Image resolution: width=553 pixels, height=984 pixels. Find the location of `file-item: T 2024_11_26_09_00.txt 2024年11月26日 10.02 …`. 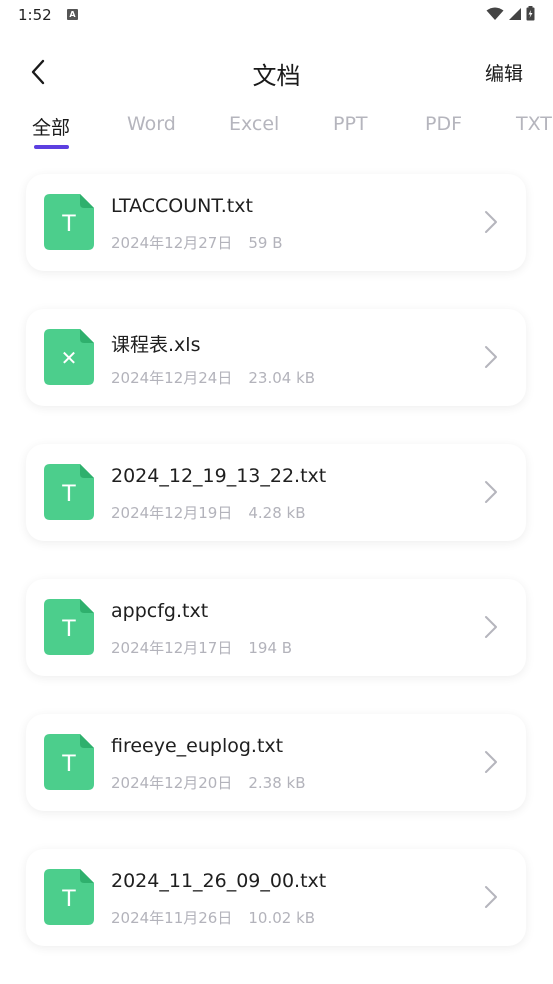

file-item: T 2024_11_26_09_00.txt 2024年11月26日 10.02 … is located at coordinates (276, 897).